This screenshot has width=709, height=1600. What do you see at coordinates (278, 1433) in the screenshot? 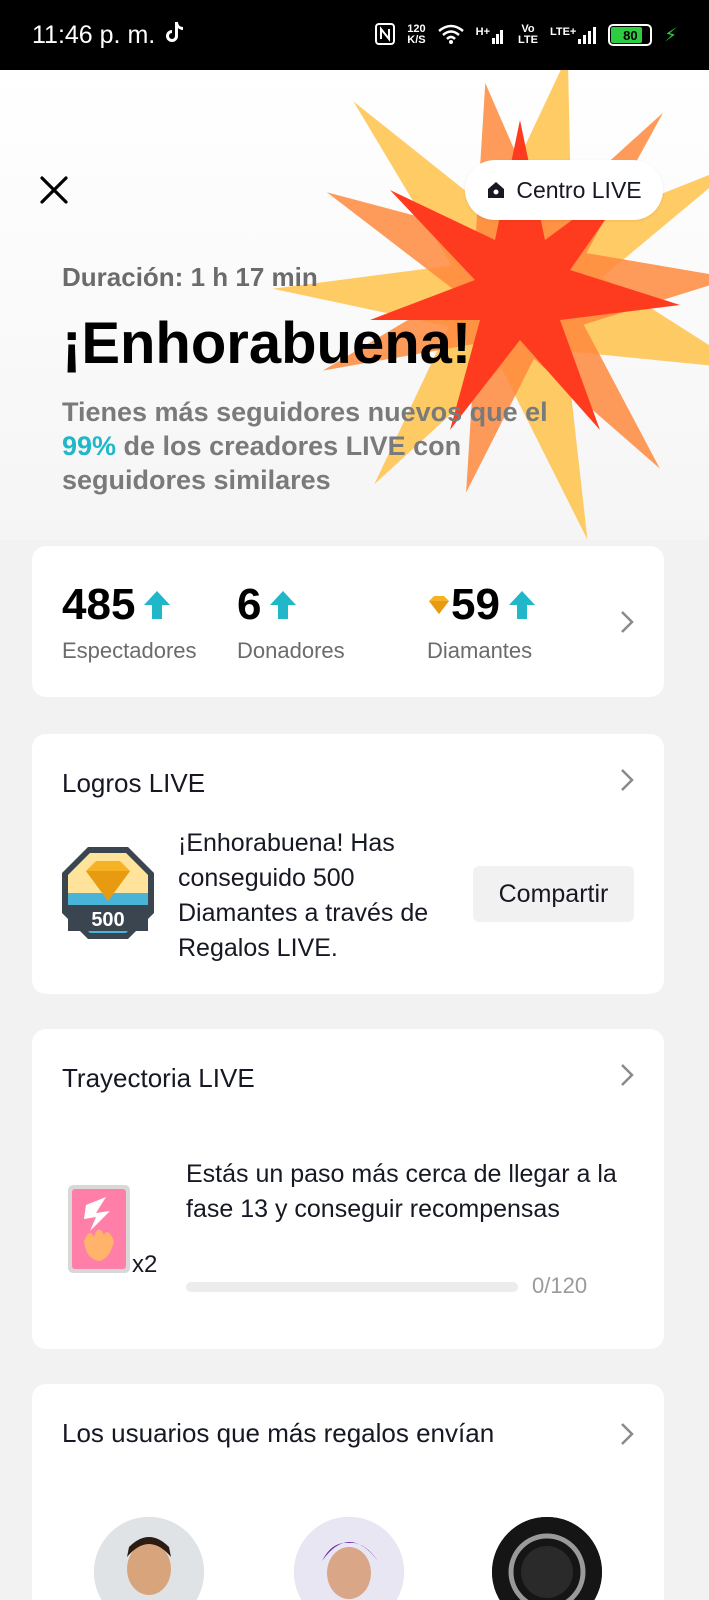
I see `top-gifters-title: Los usuarios que más regalos envían` at bounding box center [278, 1433].